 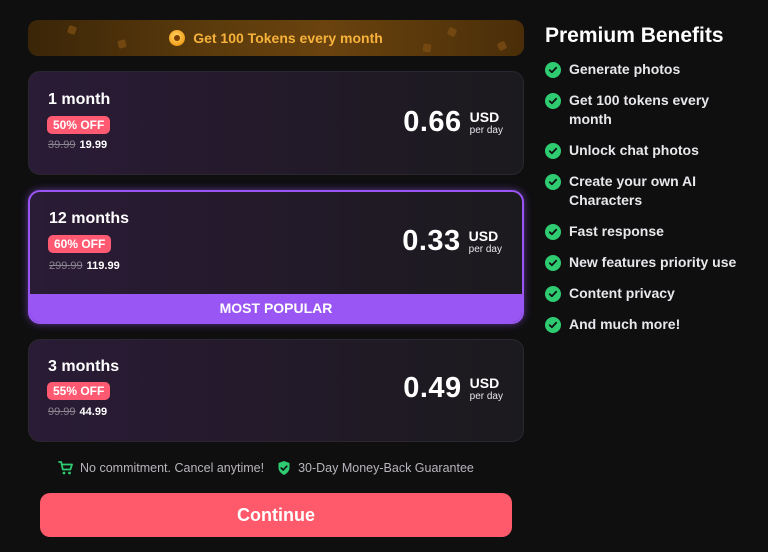 I want to click on money-back-note: 30-Day Money-Back Guarantee, so click(x=375, y=468).